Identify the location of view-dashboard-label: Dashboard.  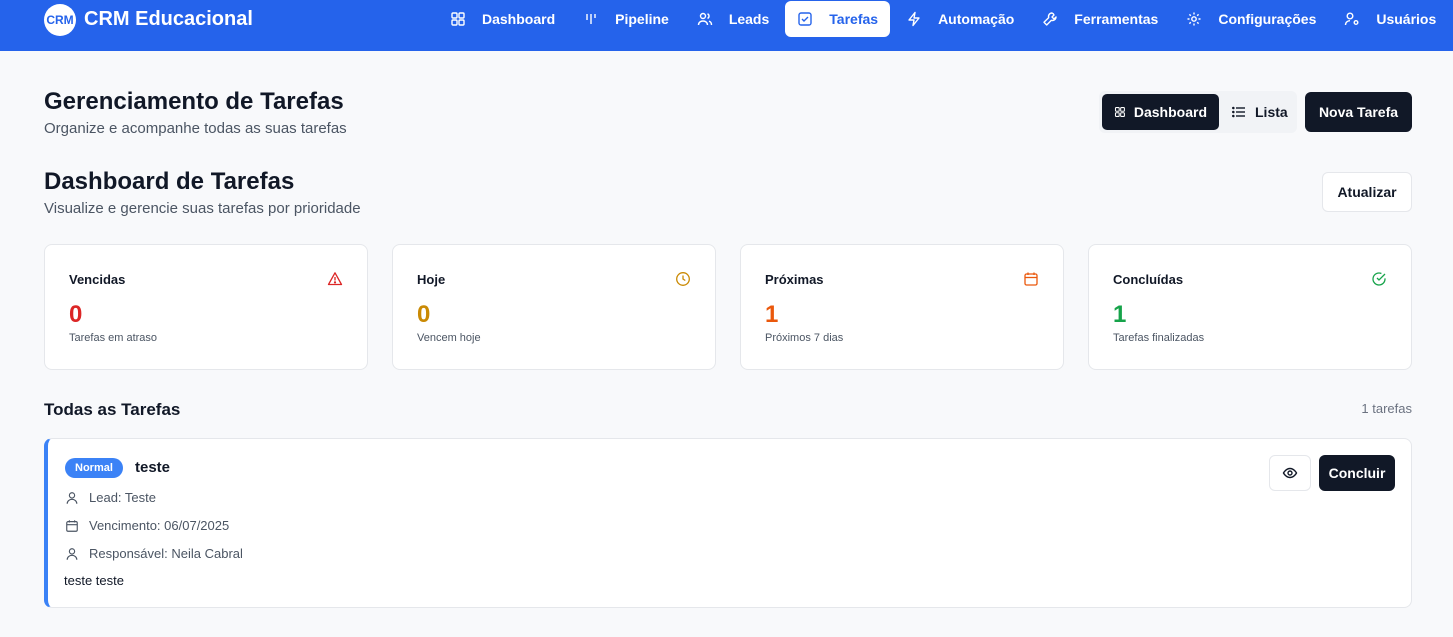
(1170, 112).